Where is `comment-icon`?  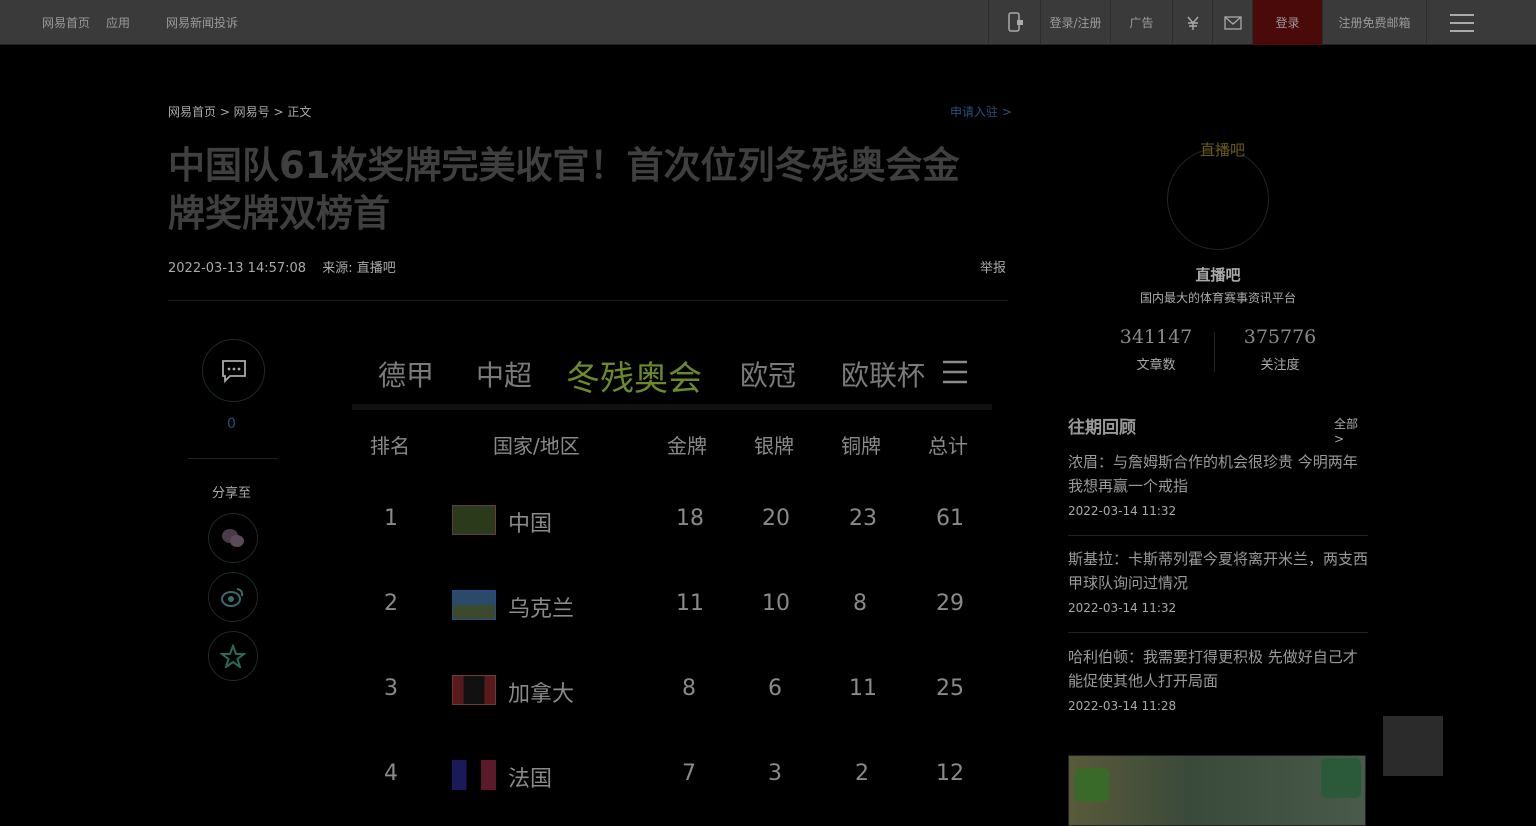 comment-icon is located at coordinates (233, 371).